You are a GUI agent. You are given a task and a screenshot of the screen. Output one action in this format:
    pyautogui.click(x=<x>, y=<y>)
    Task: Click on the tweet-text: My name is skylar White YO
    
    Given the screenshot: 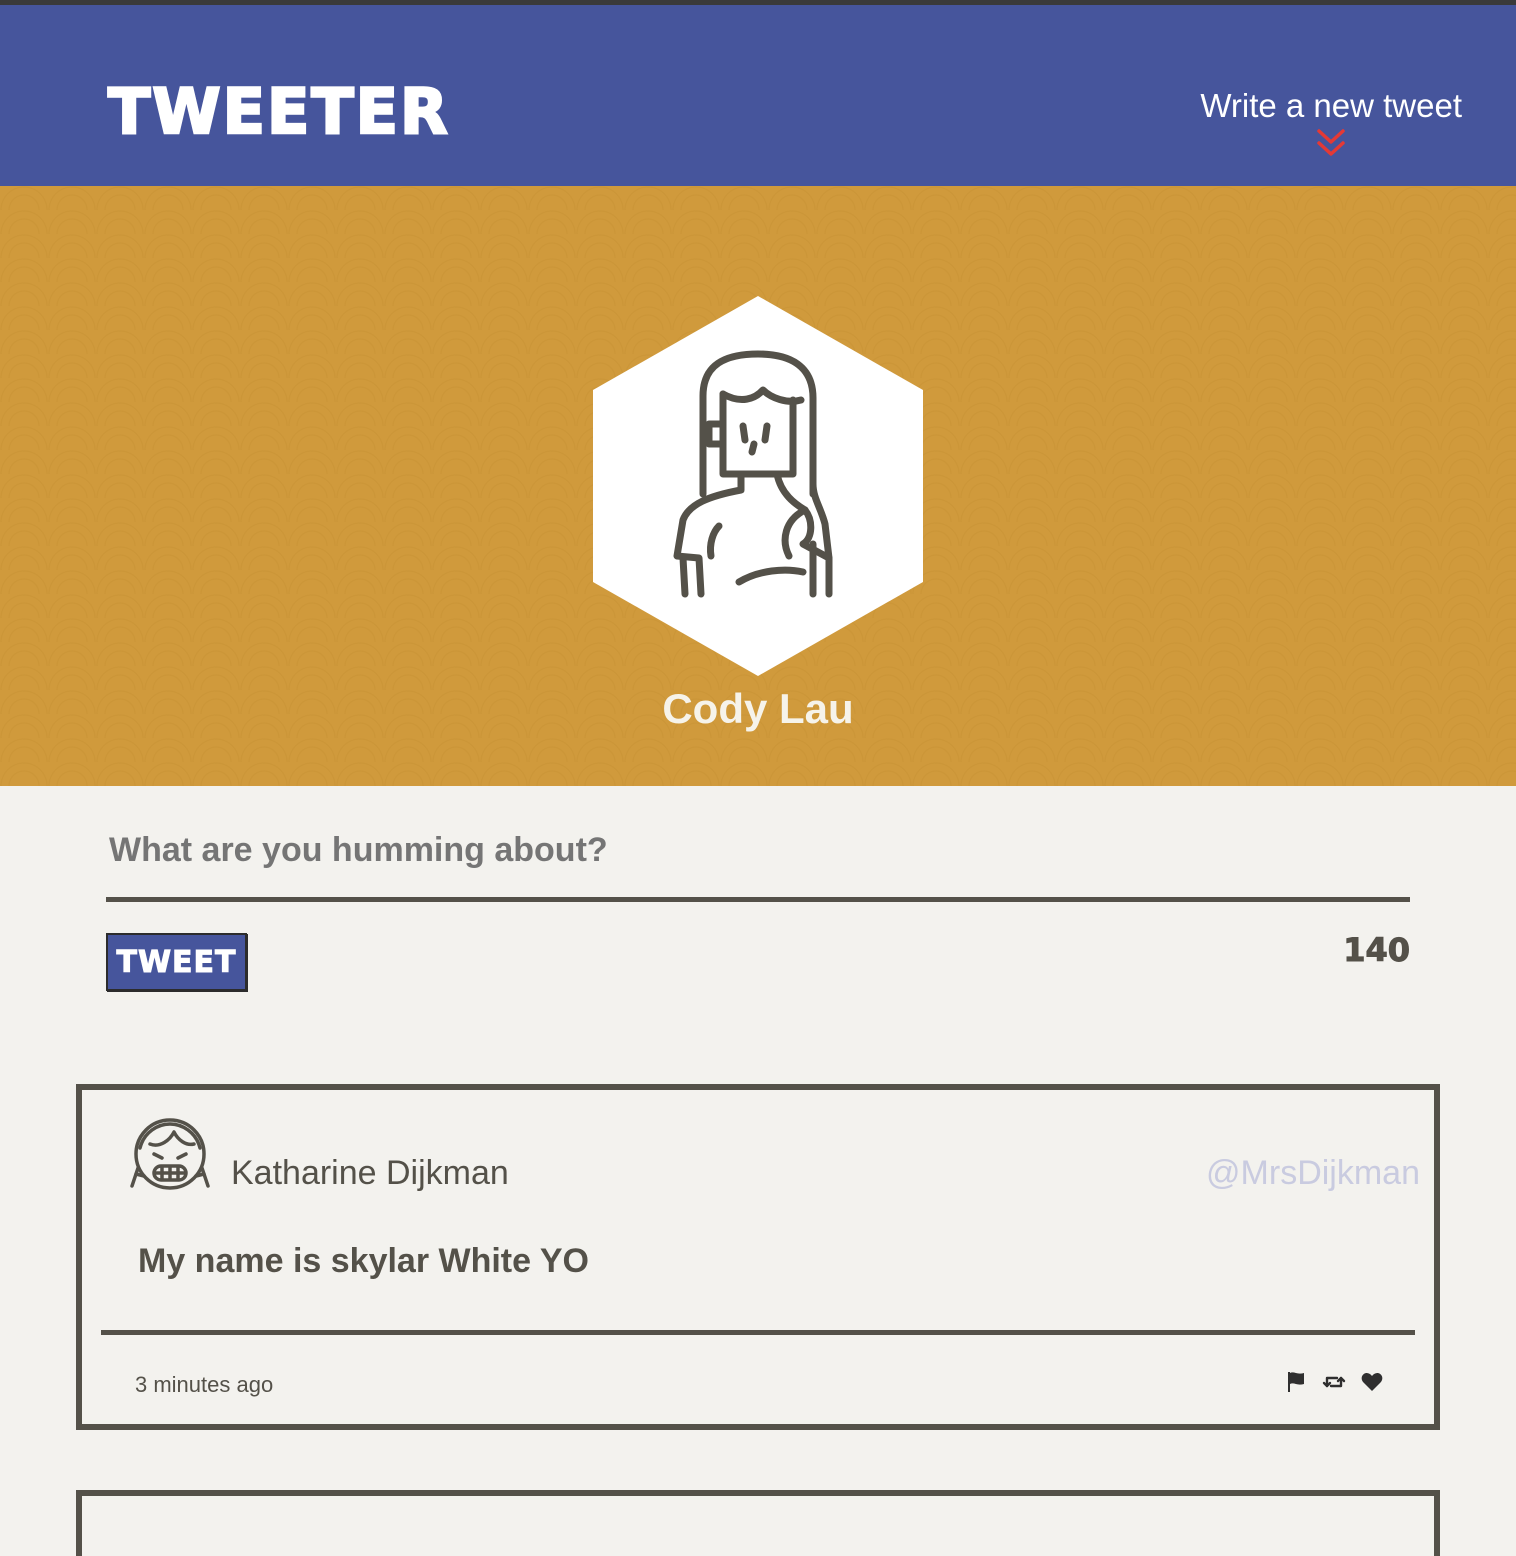 What is the action you would take?
    pyautogui.click(x=363, y=1261)
    